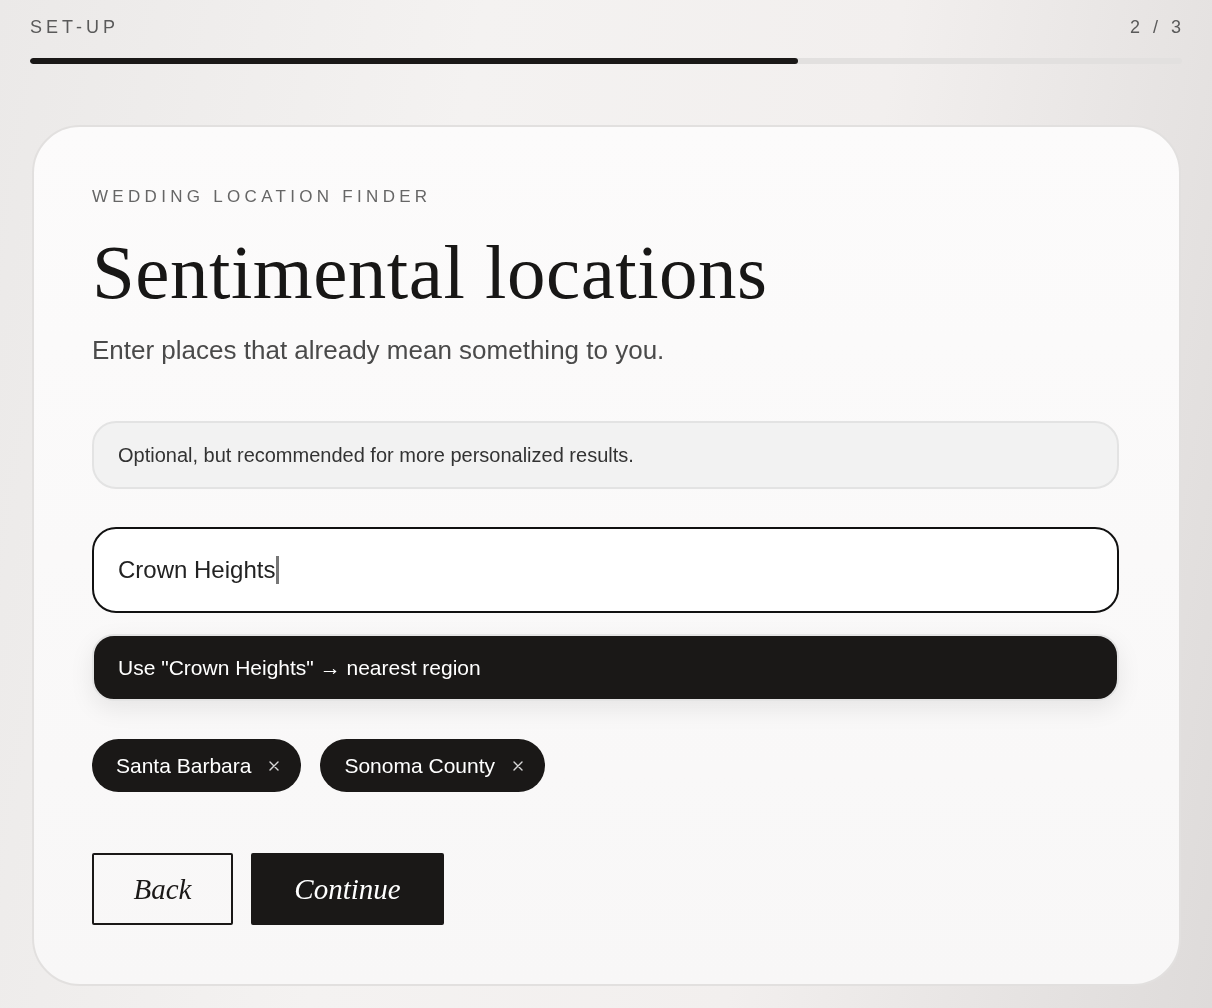 The height and width of the screenshot is (1008, 1212). Describe the element at coordinates (347, 889) in the screenshot. I see `continue-button: Continue` at that location.